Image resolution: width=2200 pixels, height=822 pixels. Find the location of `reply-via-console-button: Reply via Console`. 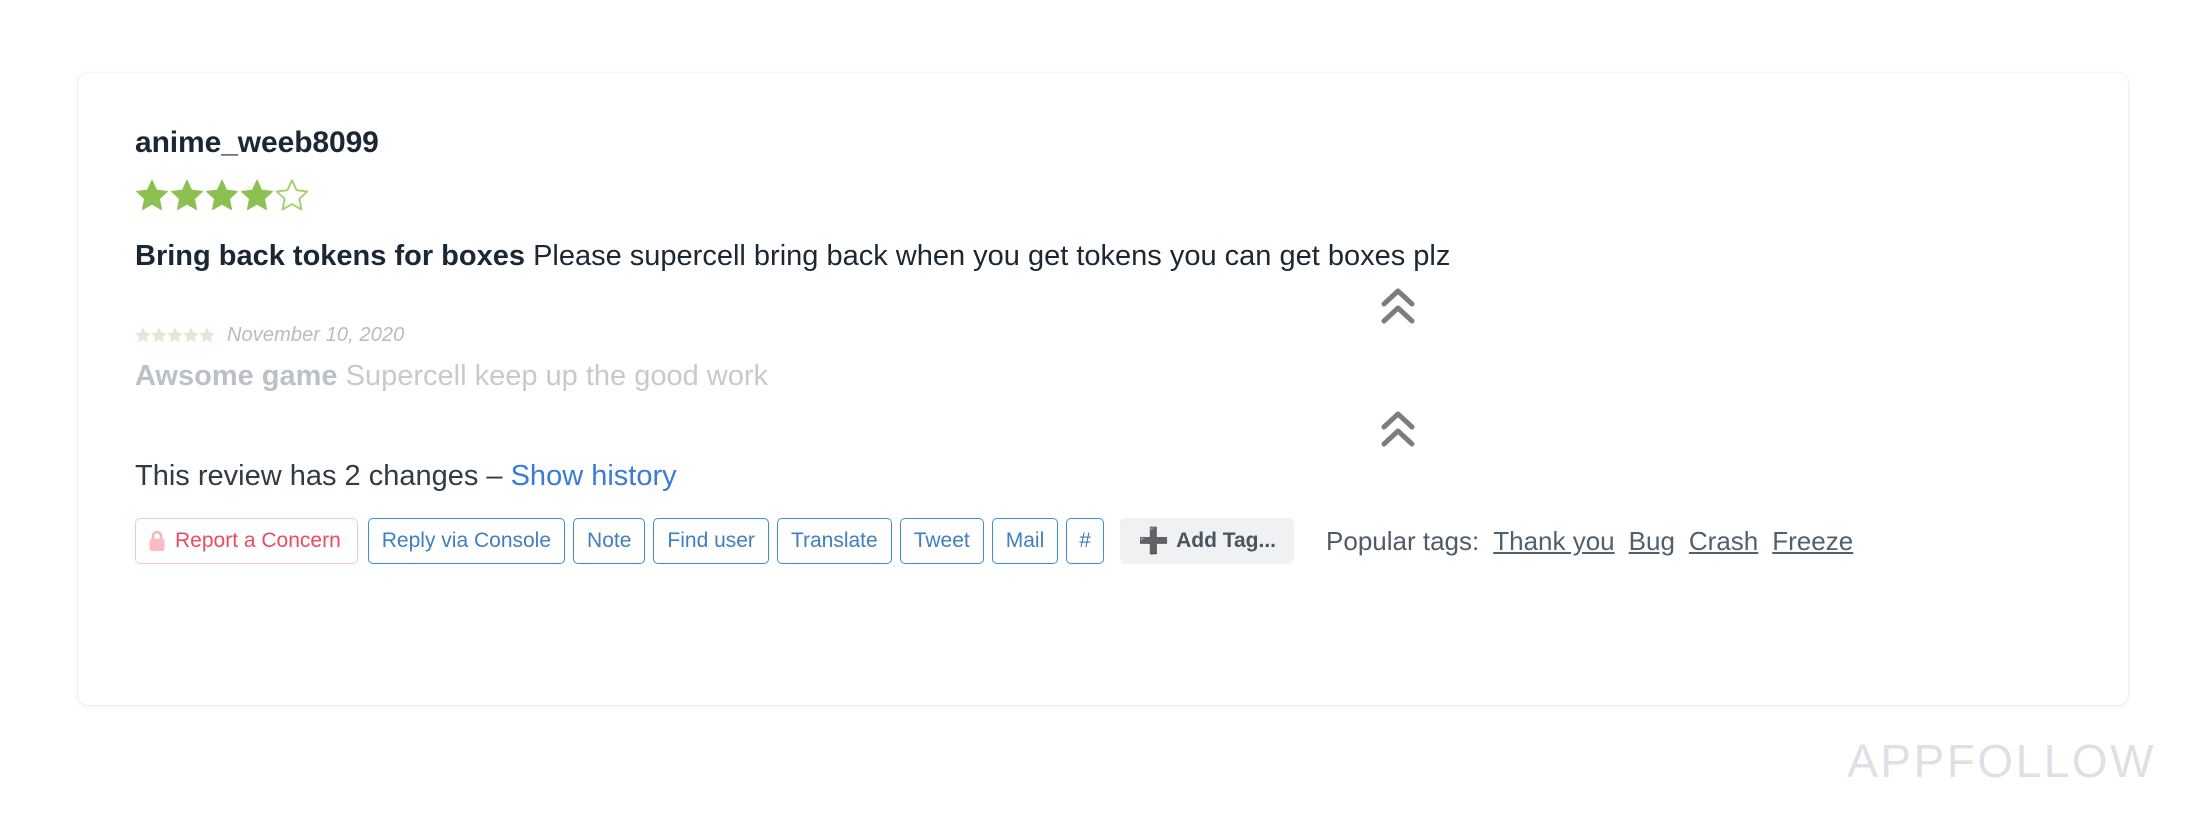

reply-via-console-button: Reply via Console is located at coordinates (466, 541).